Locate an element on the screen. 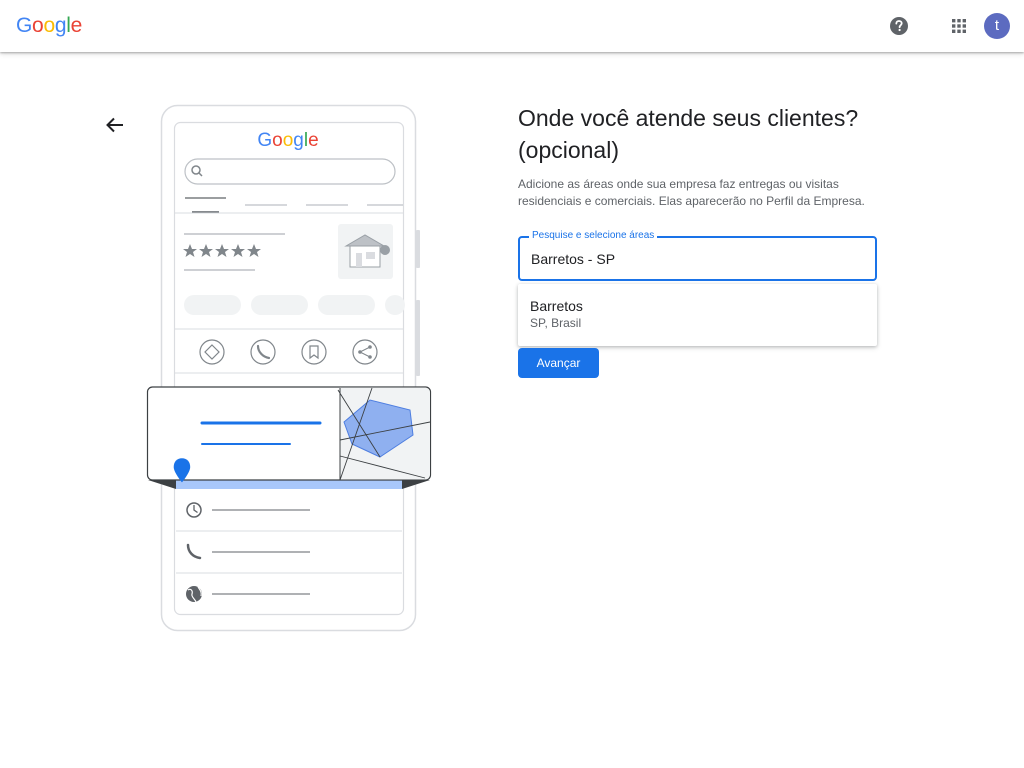 This screenshot has height=768, width=1024. help-button is located at coordinates (899, 26).